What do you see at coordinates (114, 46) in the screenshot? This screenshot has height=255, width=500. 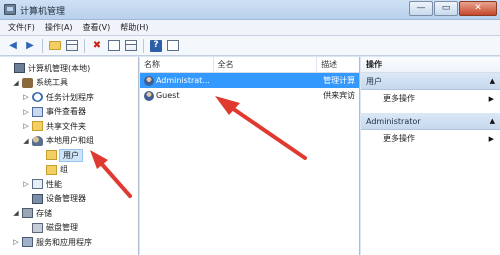 I see `properties-icon` at bounding box center [114, 46].